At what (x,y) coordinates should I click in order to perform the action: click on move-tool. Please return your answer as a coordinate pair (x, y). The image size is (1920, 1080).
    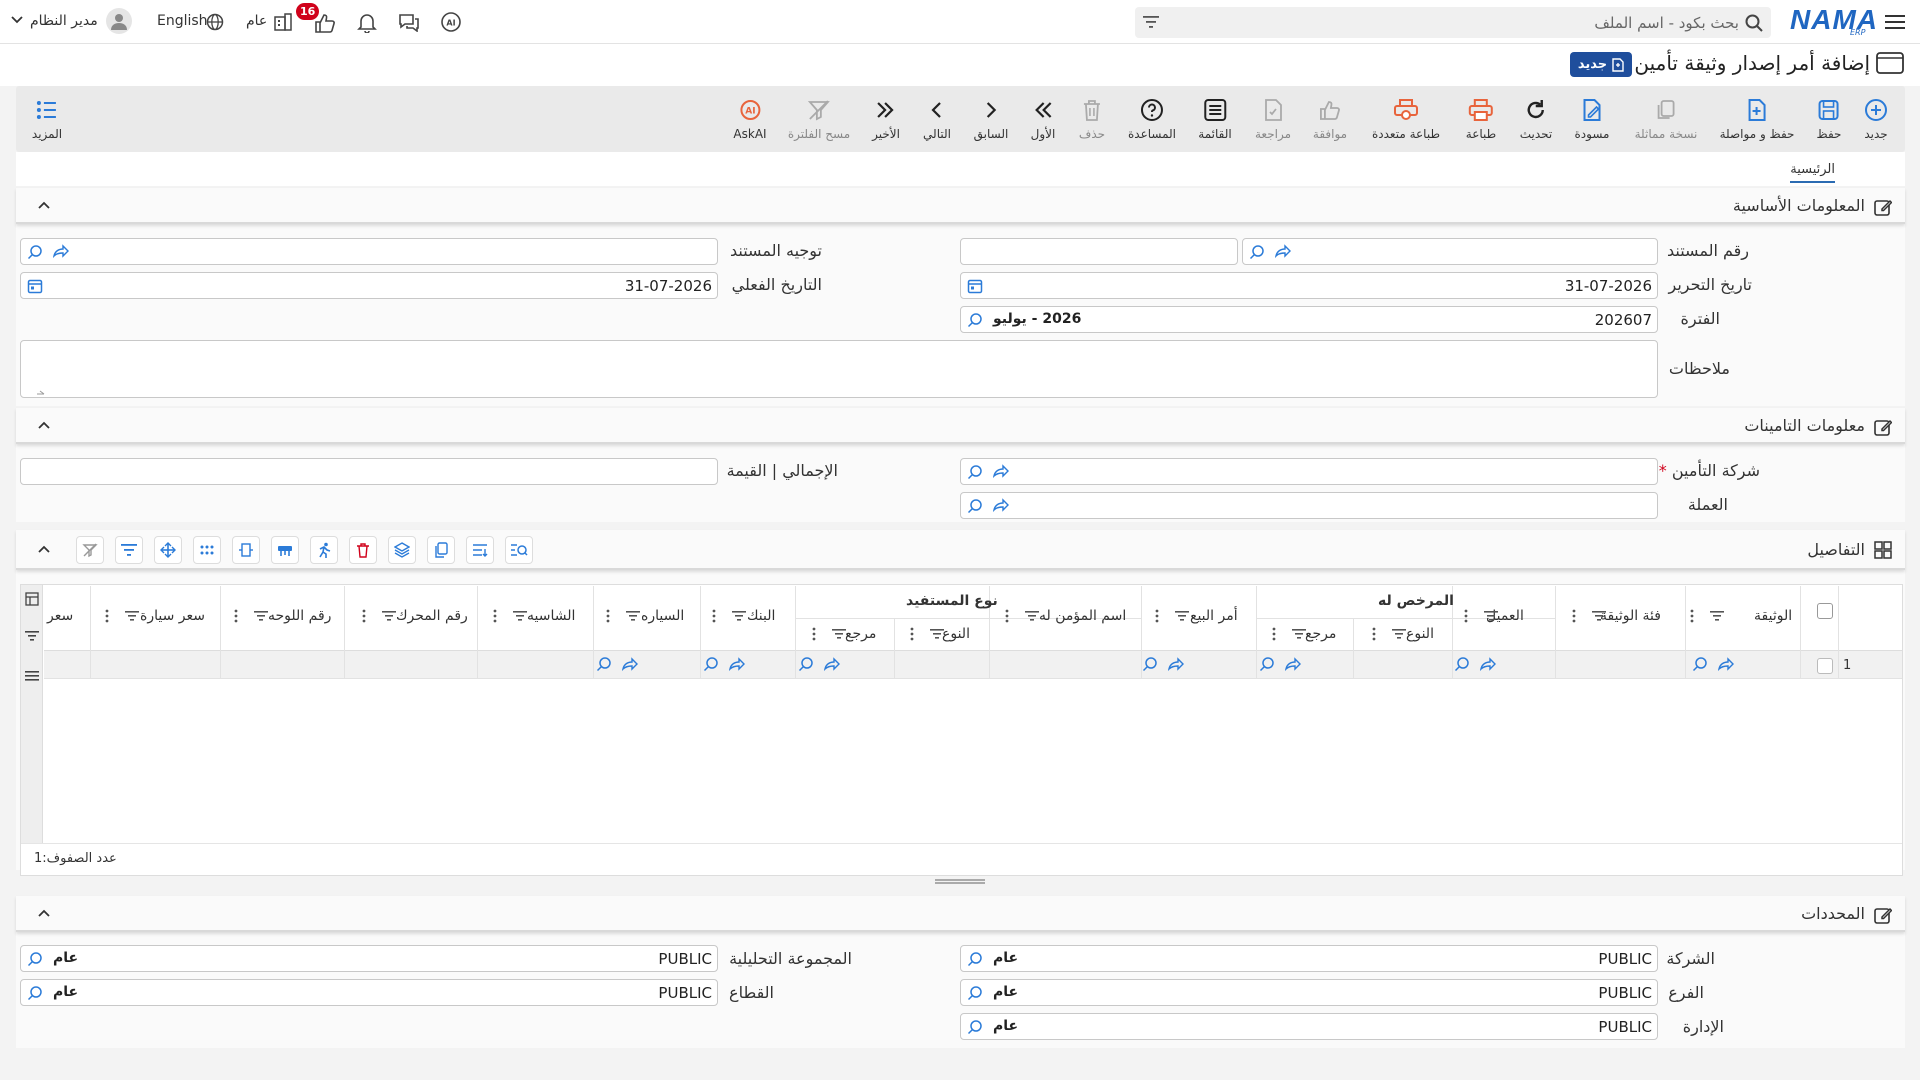
    Looking at the image, I should click on (168, 550).